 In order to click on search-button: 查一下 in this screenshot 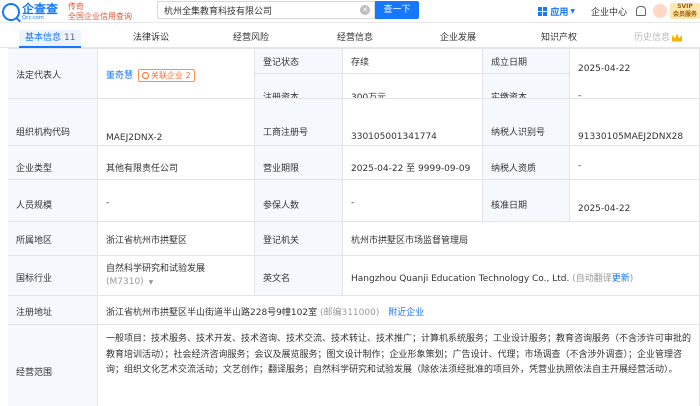, I will do `click(397, 10)`.